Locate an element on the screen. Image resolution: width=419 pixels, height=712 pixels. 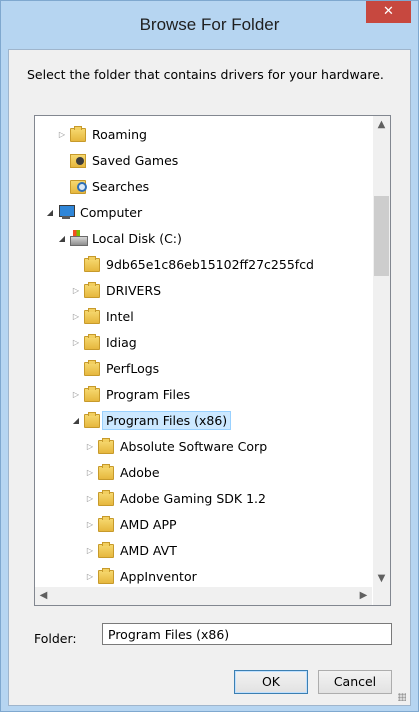
saved-games-folder-icon is located at coordinates (78, 160).